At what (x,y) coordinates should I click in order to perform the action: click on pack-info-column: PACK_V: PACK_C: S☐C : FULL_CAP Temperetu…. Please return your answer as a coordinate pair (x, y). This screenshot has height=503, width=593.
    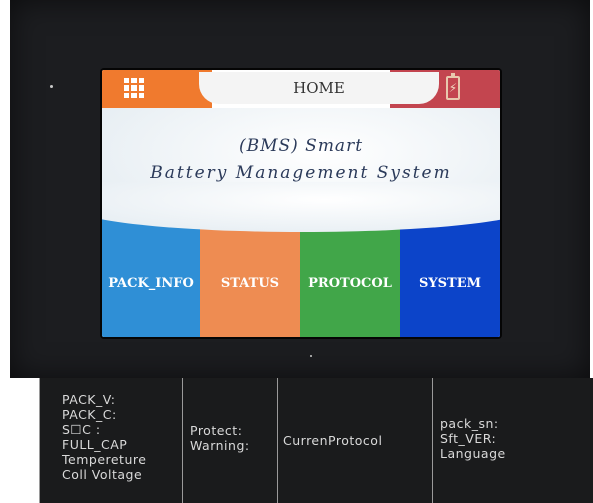
    Looking at the image, I should click on (110, 440).